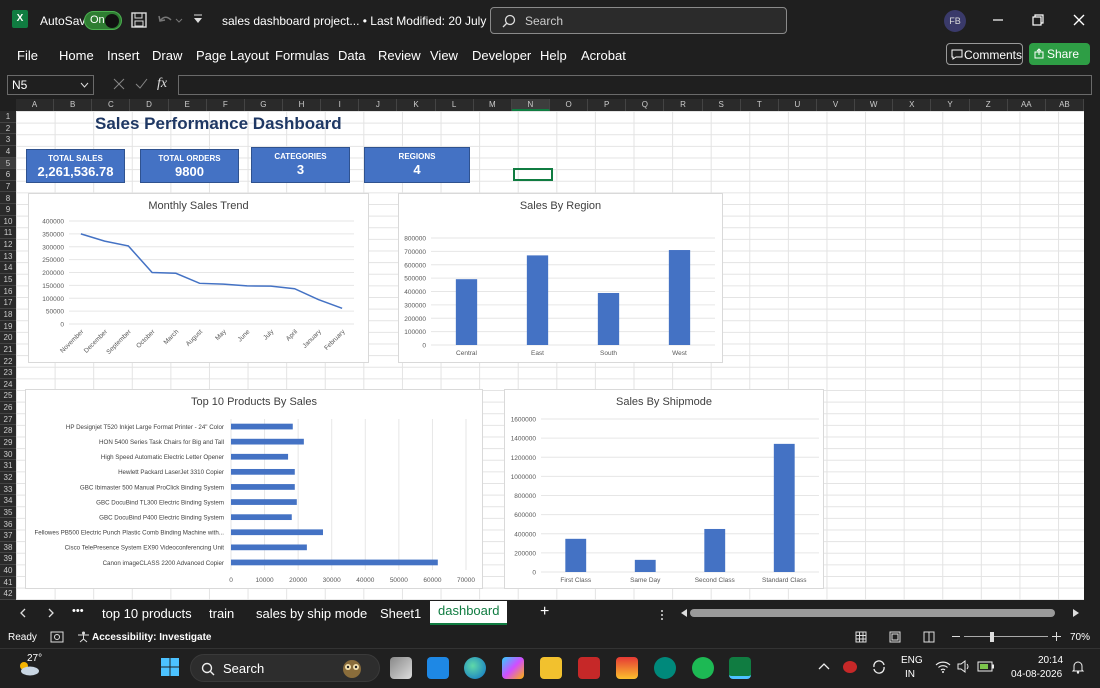 The width and height of the screenshot is (1100, 688). Describe the element at coordinates (8, 513) in the screenshot. I see `row-header: 35` at that location.